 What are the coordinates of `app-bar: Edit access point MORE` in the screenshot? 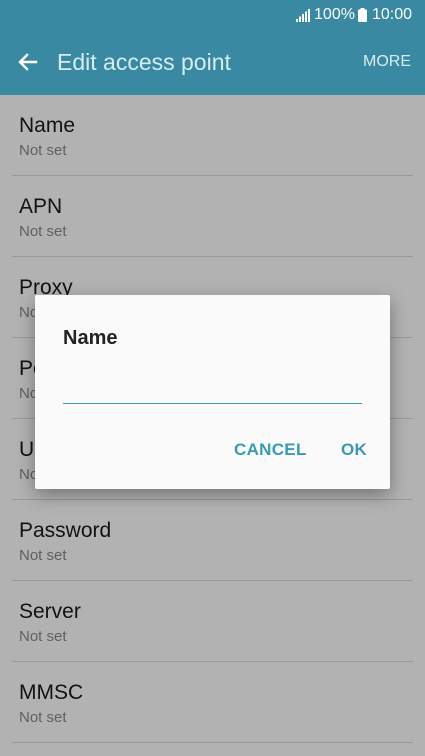 It's located at (212, 62).